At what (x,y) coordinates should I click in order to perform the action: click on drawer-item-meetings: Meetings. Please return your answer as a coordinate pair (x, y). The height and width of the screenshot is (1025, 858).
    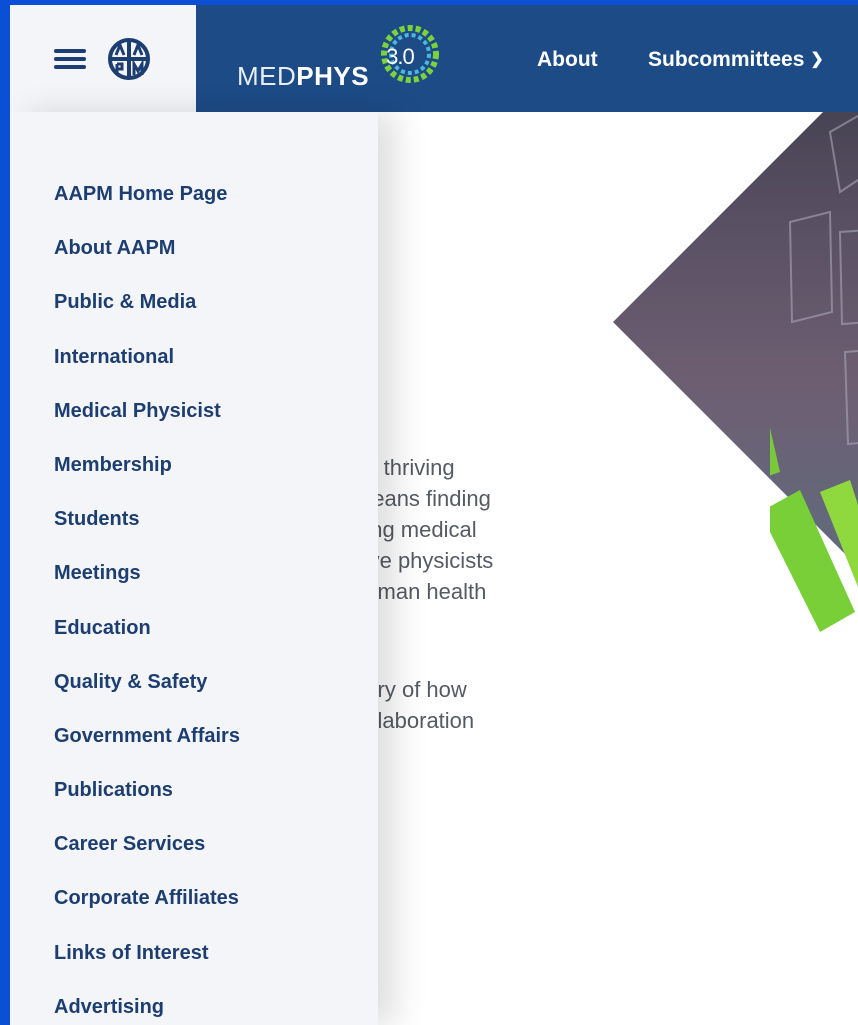
    Looking at the image, I should click on (147, 588).